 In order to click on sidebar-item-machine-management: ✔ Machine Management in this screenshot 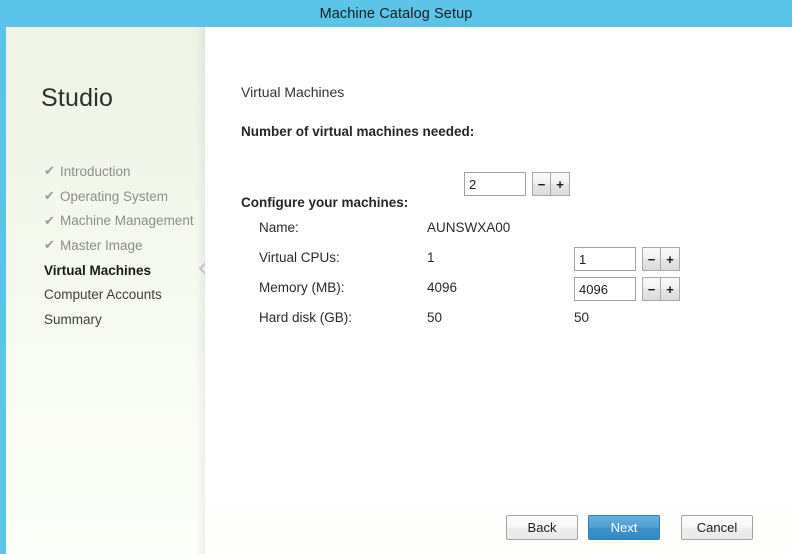, I will do `click(105, 220)`.